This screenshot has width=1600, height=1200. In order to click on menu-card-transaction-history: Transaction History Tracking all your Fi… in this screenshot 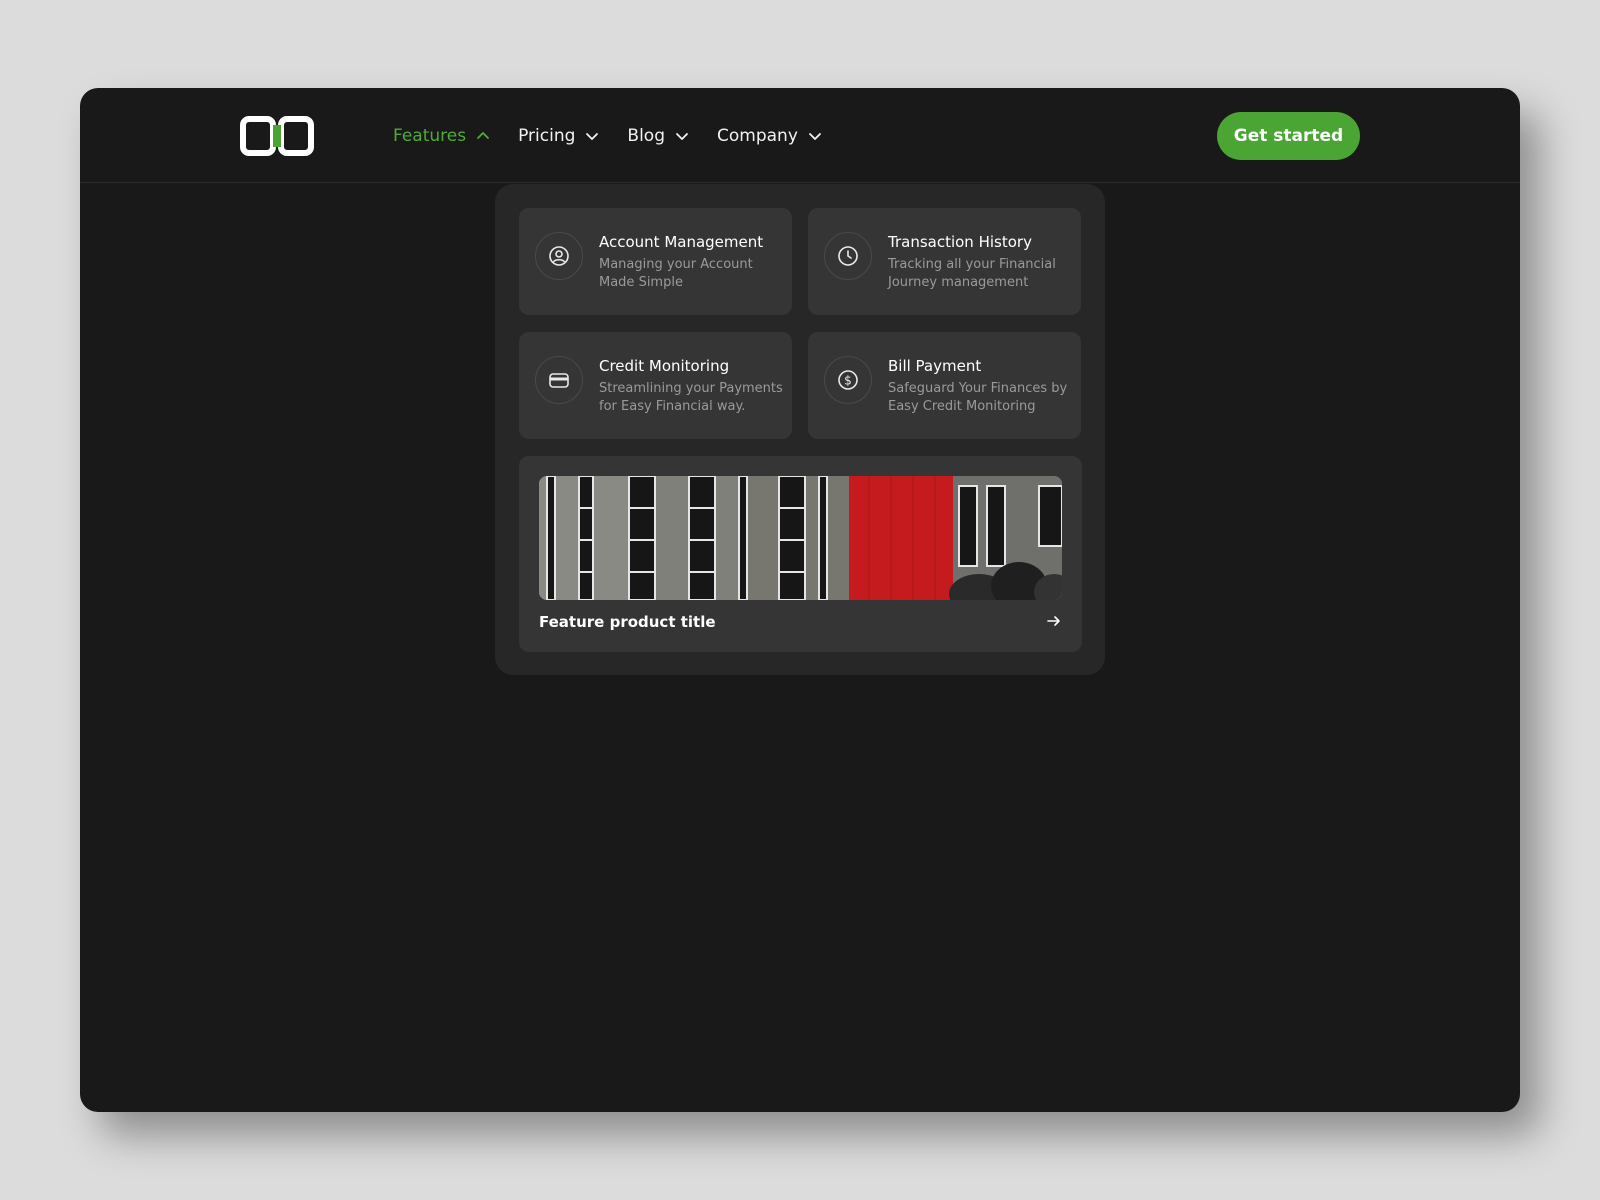, I will do `click(944, 261)`.